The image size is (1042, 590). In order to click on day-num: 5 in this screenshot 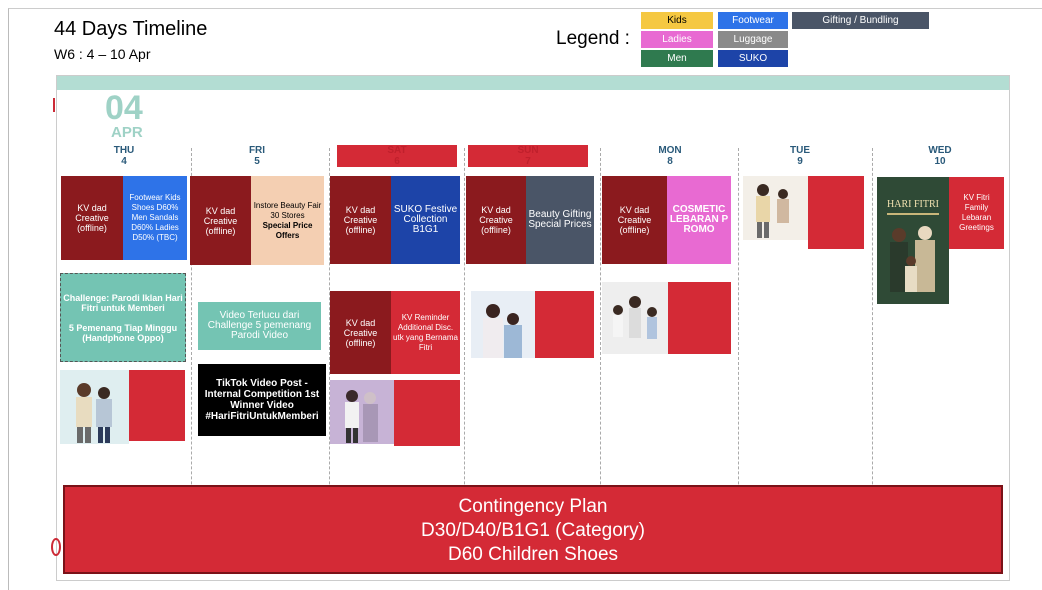, I will do `click(257, 161)`.